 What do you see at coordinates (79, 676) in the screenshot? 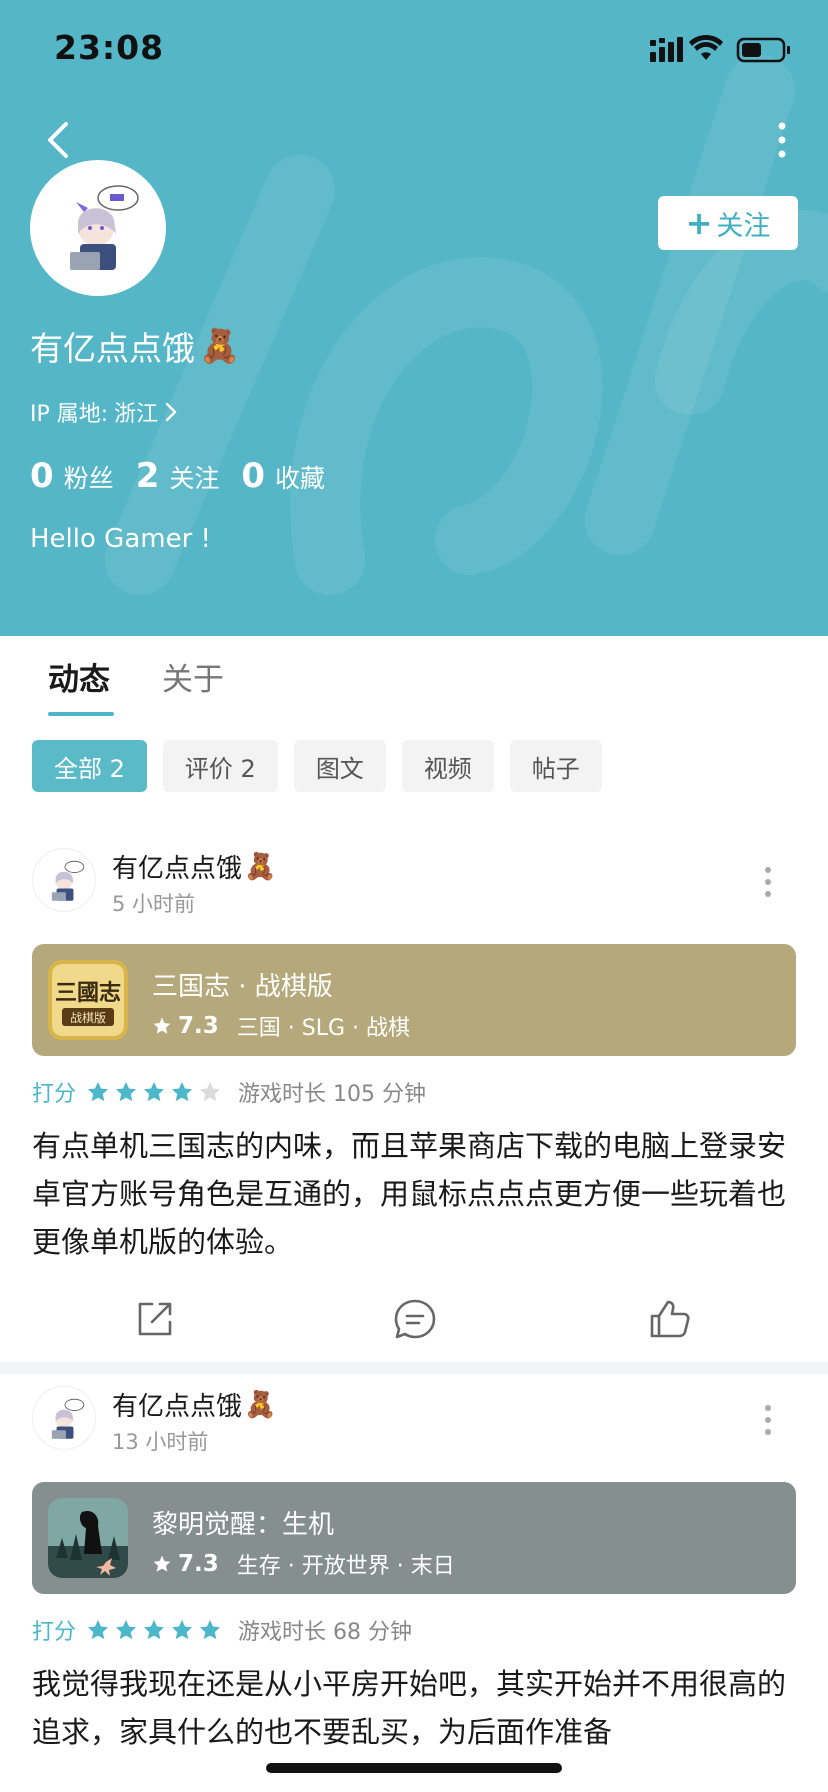
I see `tab-activity: 动态` at bounding box center [79, 676].